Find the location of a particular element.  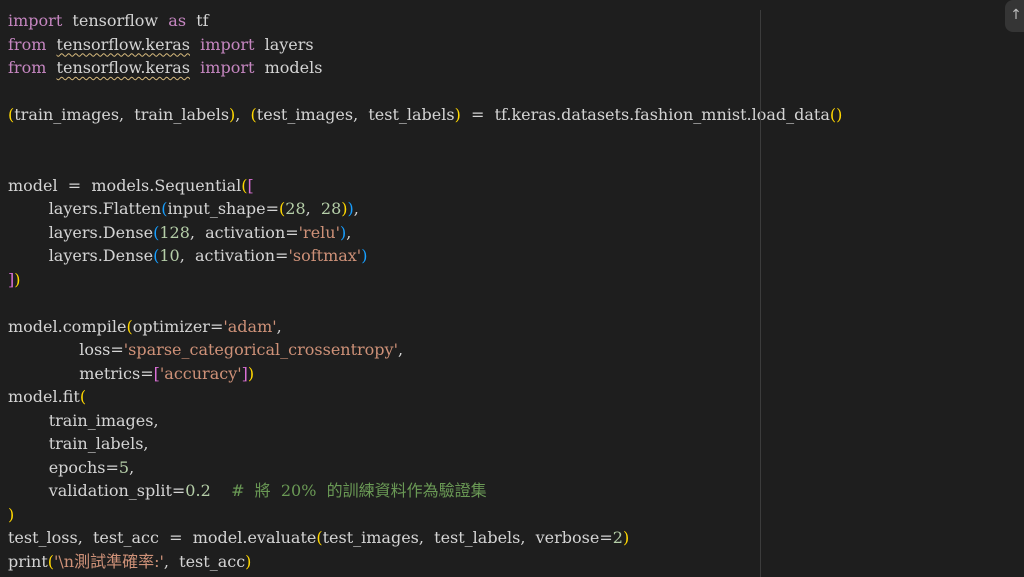

code-token: 10 is located at coordinates (169, 255).